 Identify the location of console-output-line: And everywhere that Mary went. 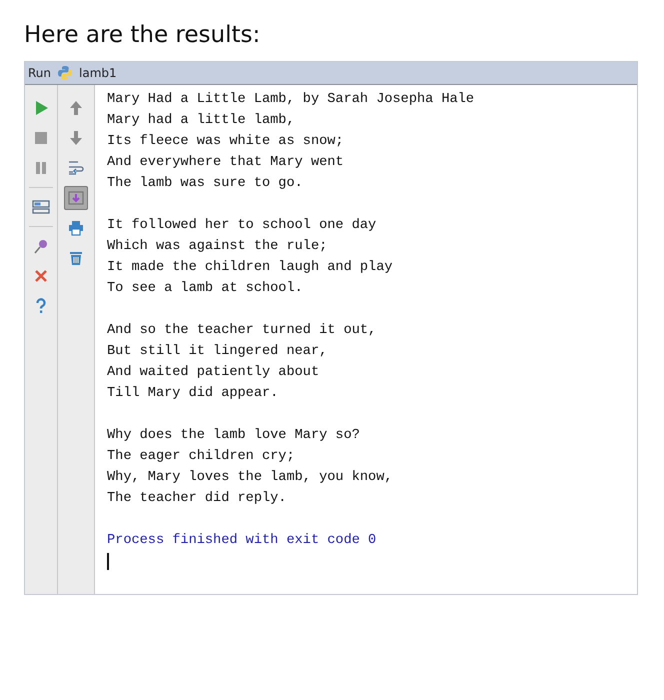
(226, 163).